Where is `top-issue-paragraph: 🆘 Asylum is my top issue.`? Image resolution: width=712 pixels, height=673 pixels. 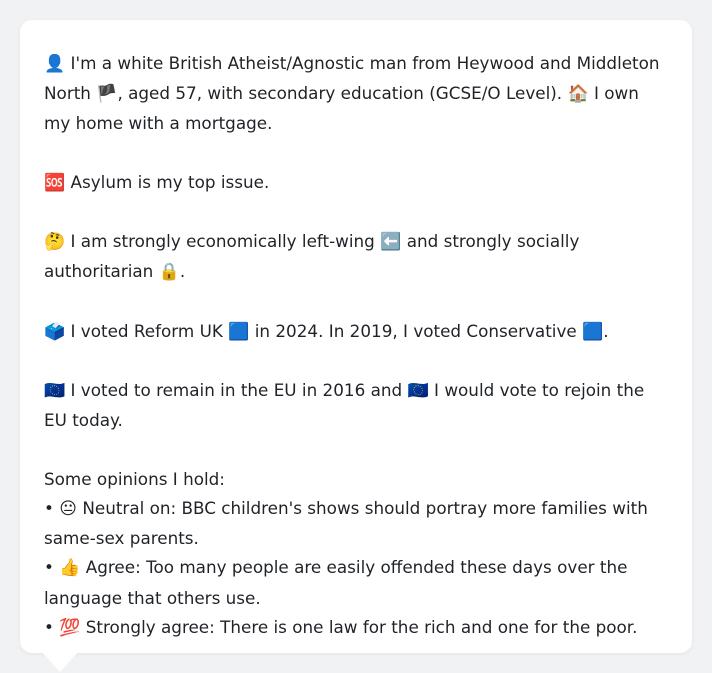 top-issue-paragraph: 🆘 Asylum is my top issue. is located at coordinates (356, 183).